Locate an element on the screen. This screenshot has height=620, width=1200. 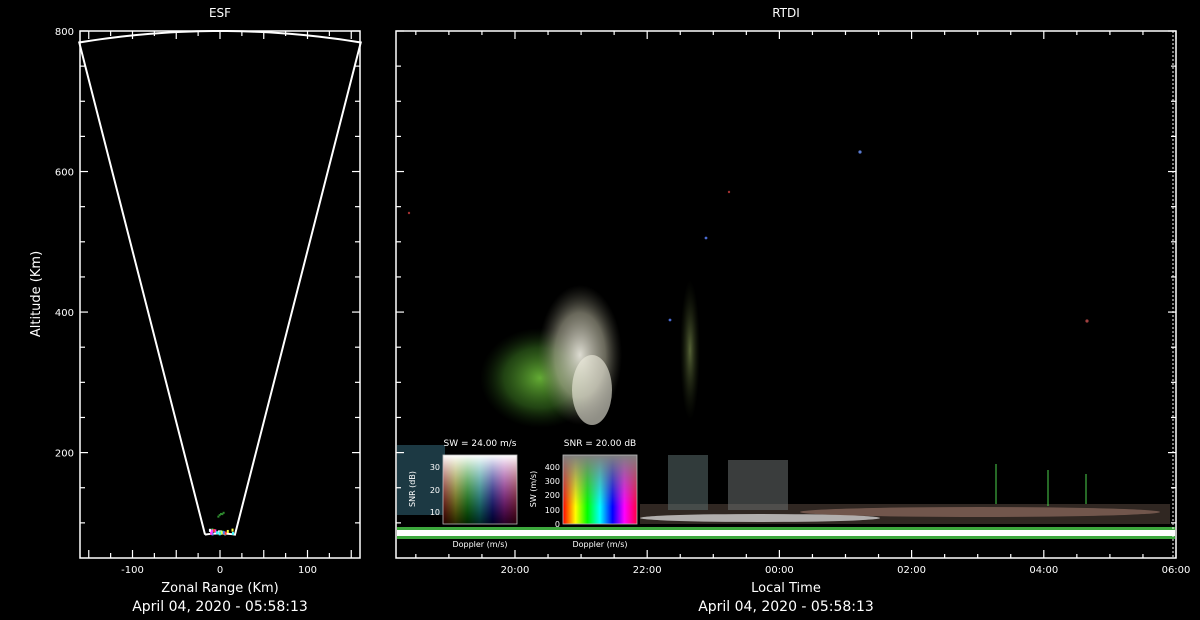
snr-legend-tick: 100 is located at coordinates (552, 510).